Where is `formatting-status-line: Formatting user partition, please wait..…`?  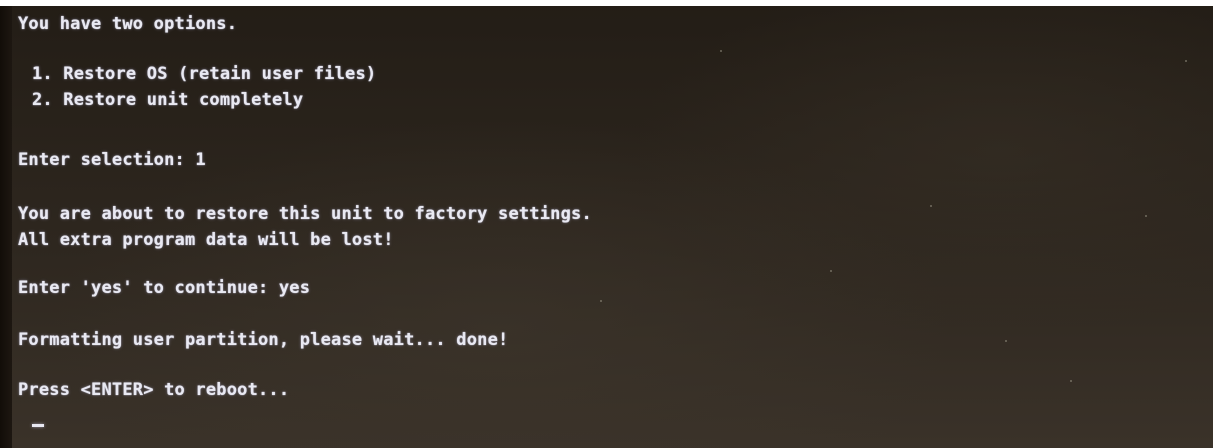 formatting-status-line: Formatting user partition, please wait..… is located at coordinates (263, 340).